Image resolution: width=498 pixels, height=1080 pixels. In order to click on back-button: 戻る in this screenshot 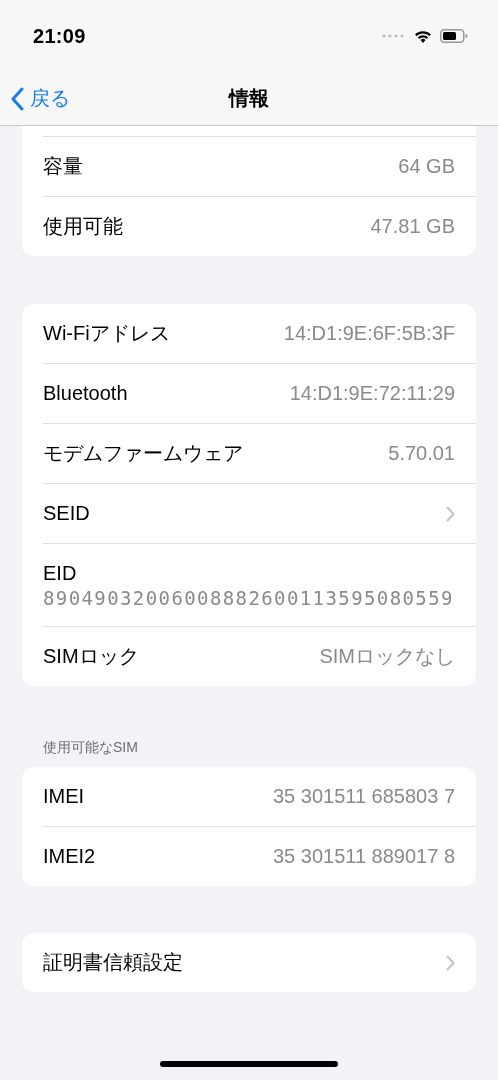, I will do `click(40, 98)`.